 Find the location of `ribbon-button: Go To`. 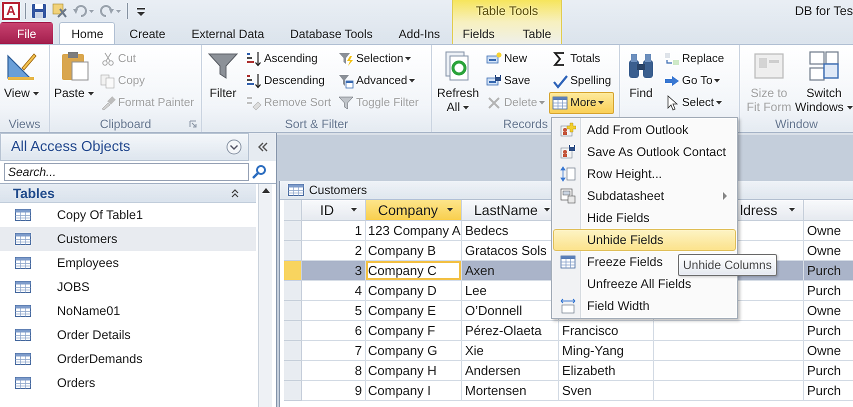

ribbon-button: Go To is located at coordinates (694, 81).